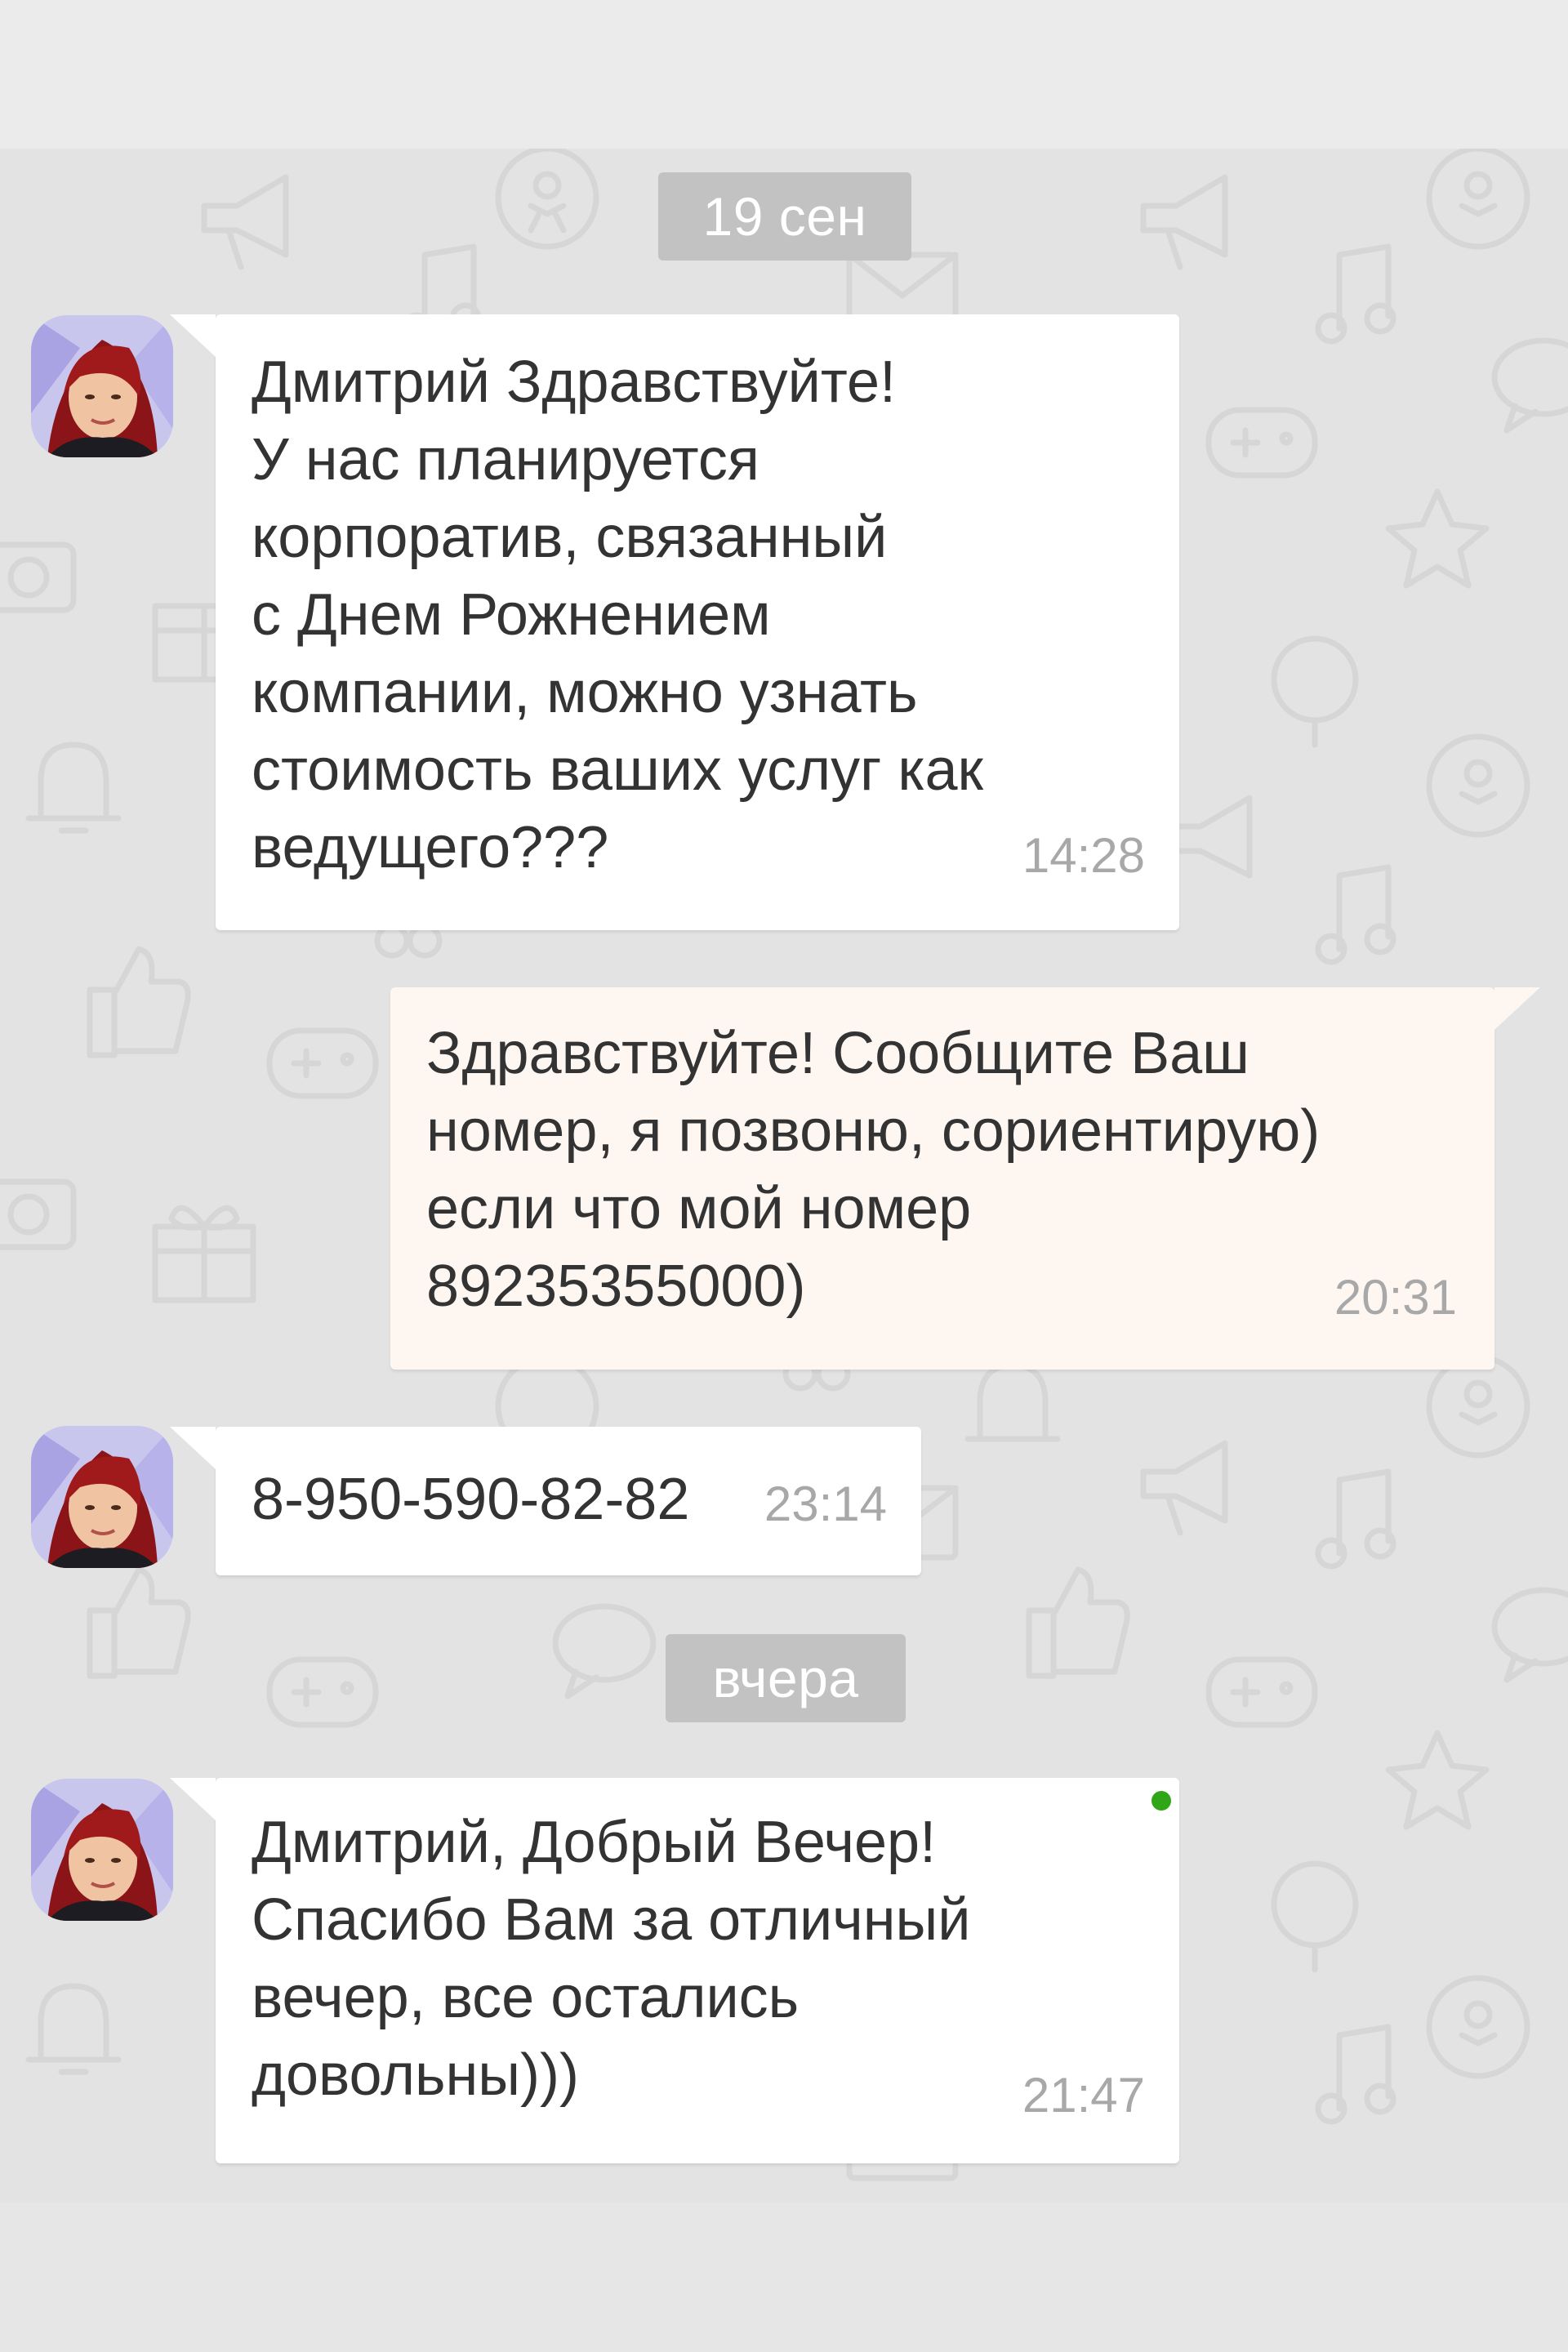 This screenshot has width=1568, height=2352. I want to click on message-time: 21:47, so click(1083, 2095).